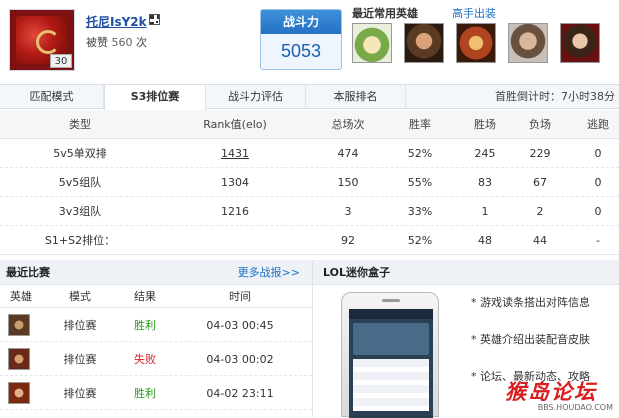 The width and height of the screenshot is (619, 418). Describe the element at coordinates (116, 21) in the screenshot. I see `player-name-link: 托尼IsY2k` at that location.